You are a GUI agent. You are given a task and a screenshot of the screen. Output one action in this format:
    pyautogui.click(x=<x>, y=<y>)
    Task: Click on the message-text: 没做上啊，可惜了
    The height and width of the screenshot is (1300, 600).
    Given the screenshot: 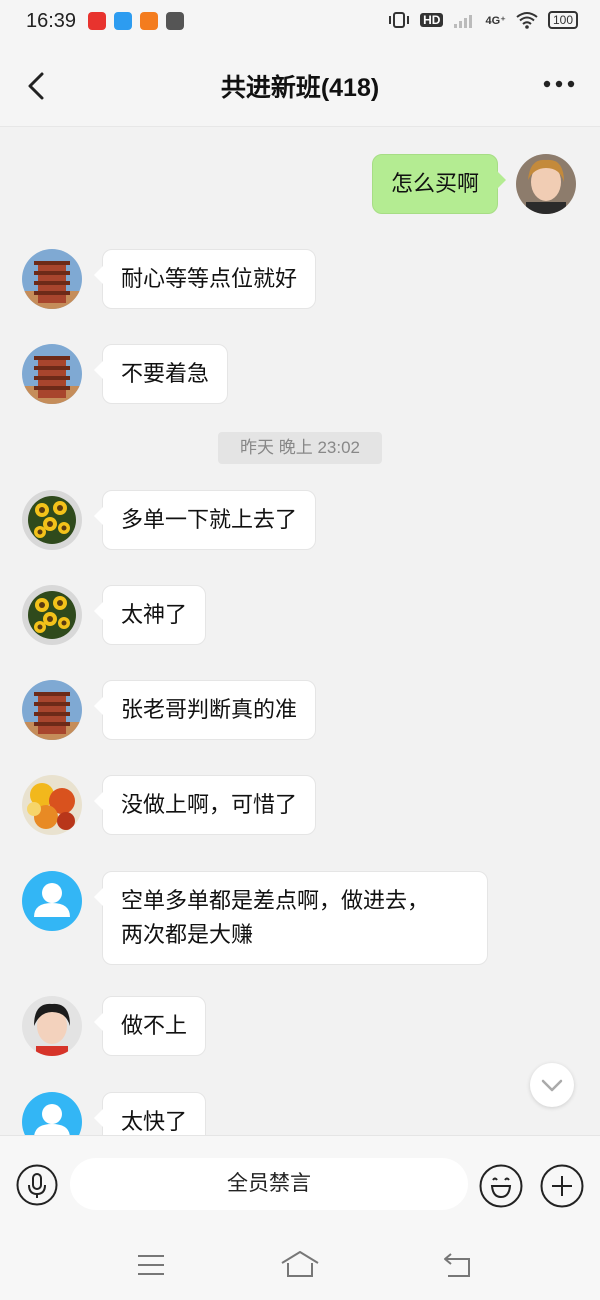 What is the action you would take?
    pyautogui.click(x=209, y=804)
    